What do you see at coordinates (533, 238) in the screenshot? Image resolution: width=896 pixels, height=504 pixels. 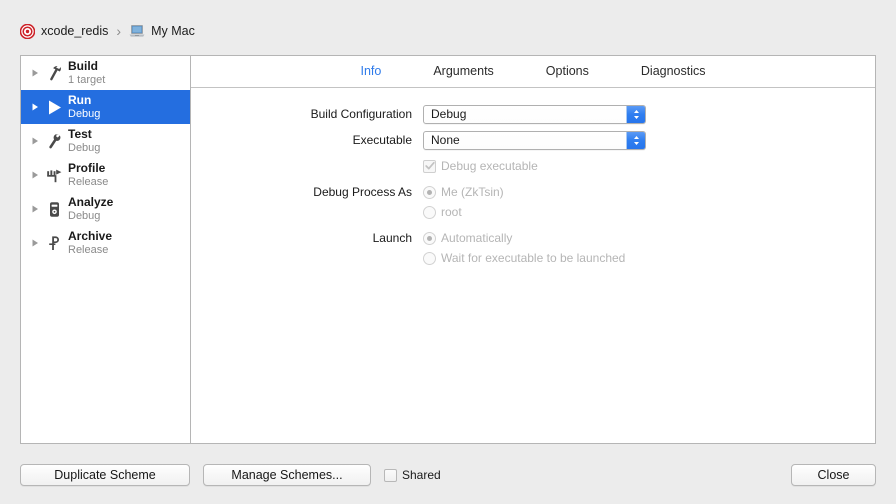 I see `launch-row: Launch Automatically` at bounding box center [533, 238].